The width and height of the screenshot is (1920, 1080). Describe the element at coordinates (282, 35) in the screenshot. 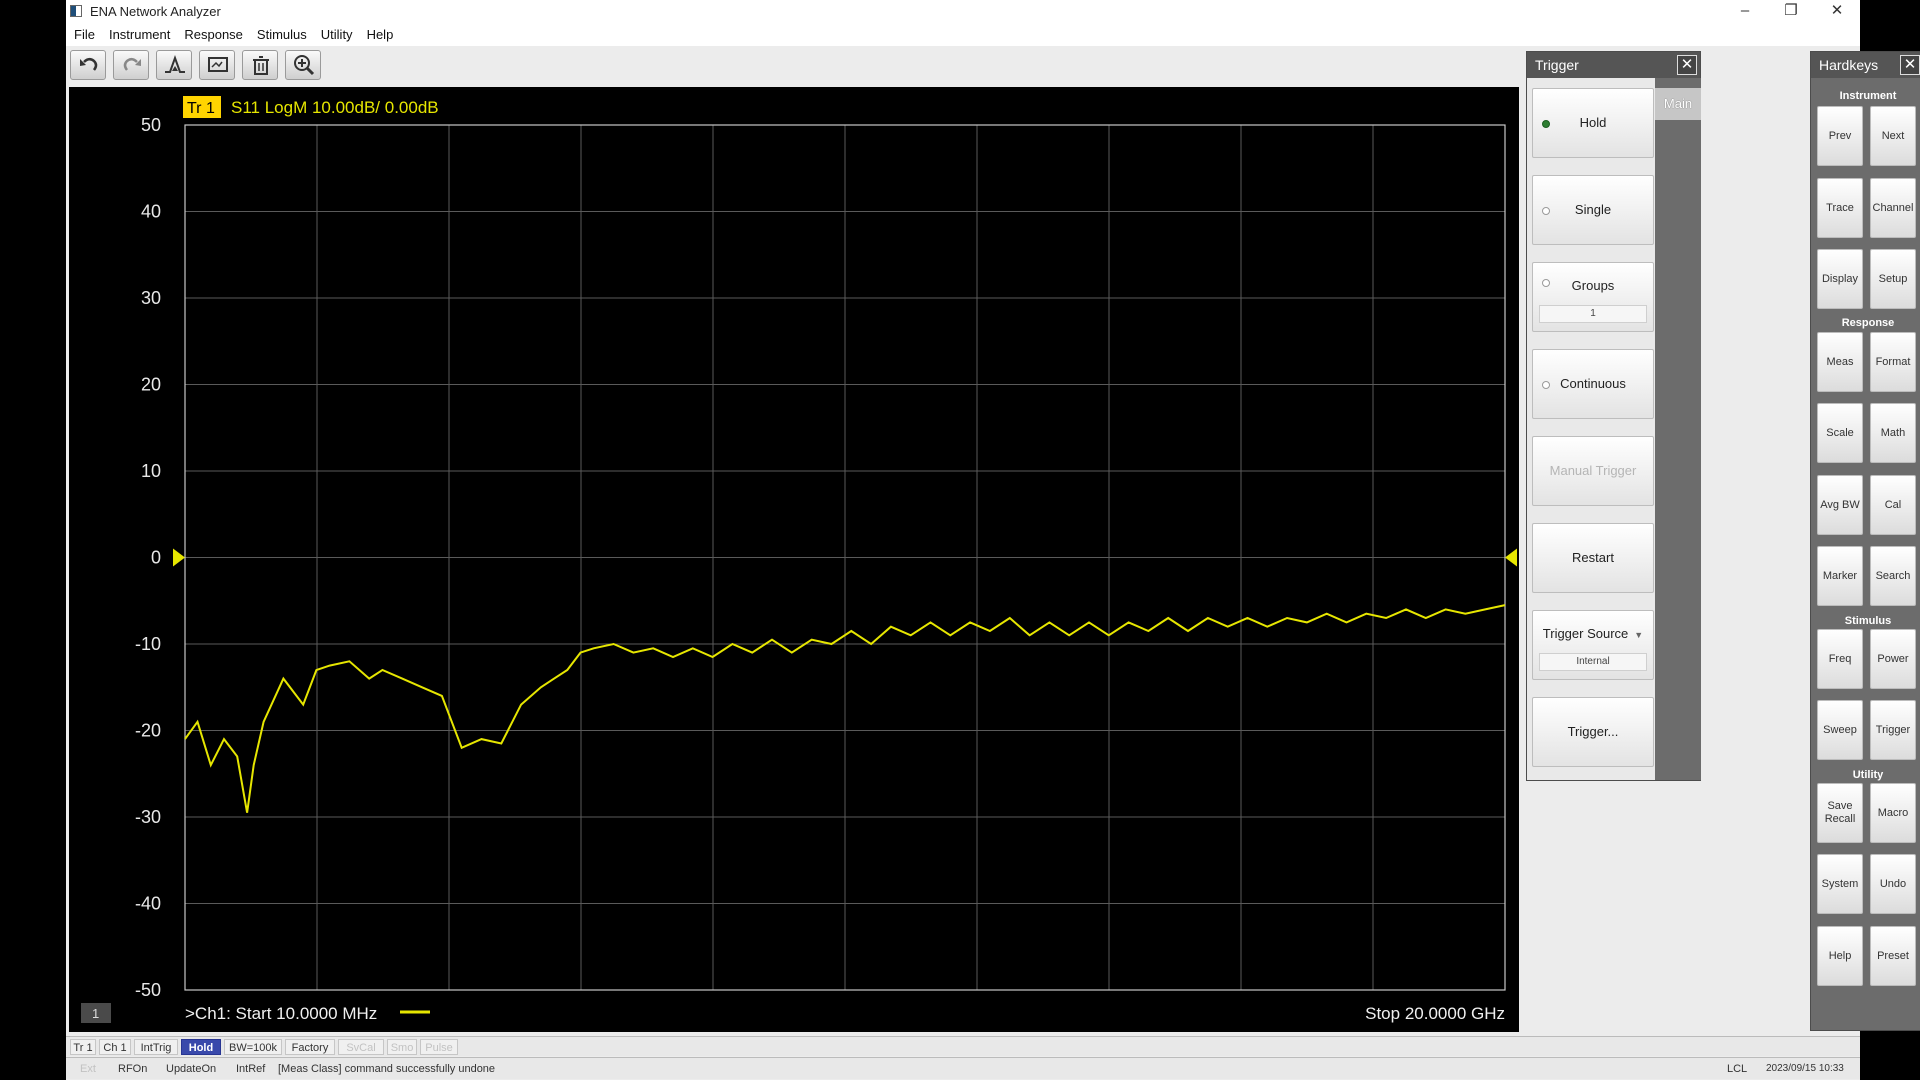

I see `menu-stimulus: Stimulus` at that location.